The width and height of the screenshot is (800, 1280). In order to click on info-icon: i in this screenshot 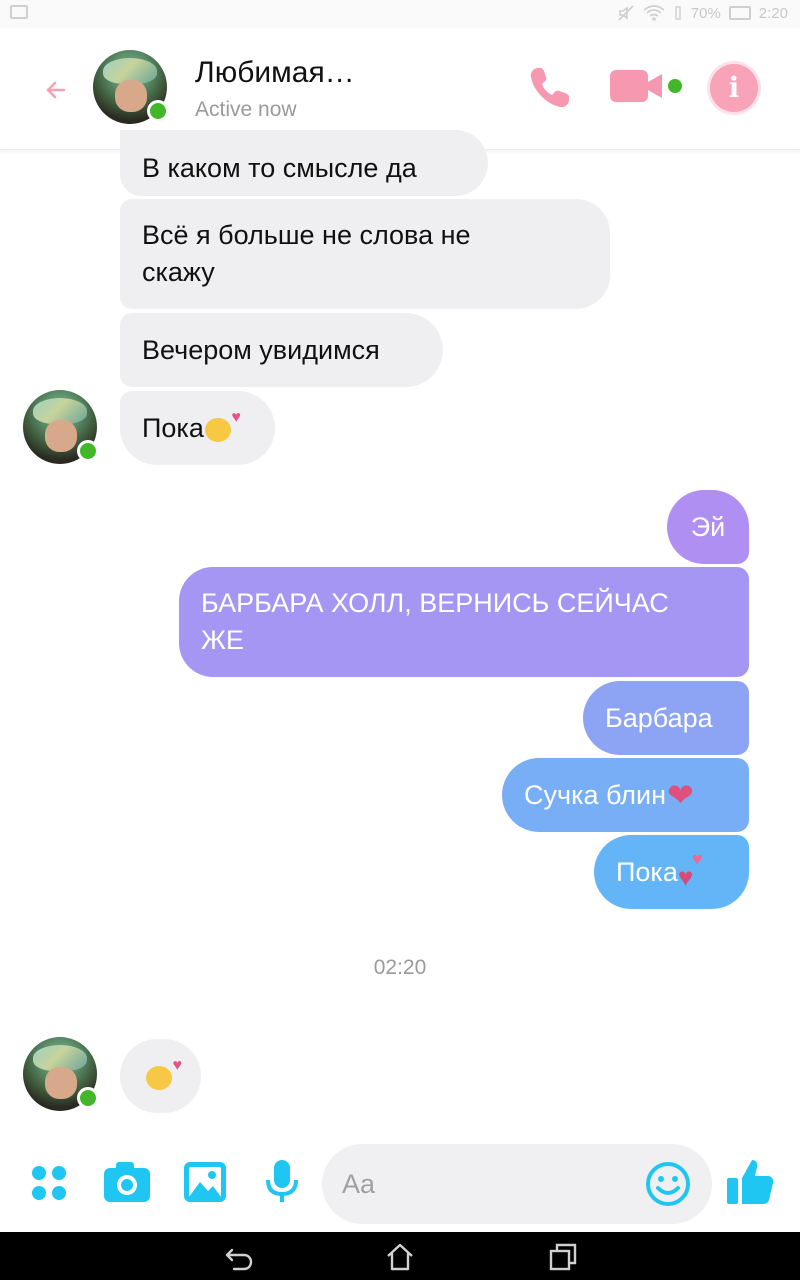, I will do `click(734, 88)`.